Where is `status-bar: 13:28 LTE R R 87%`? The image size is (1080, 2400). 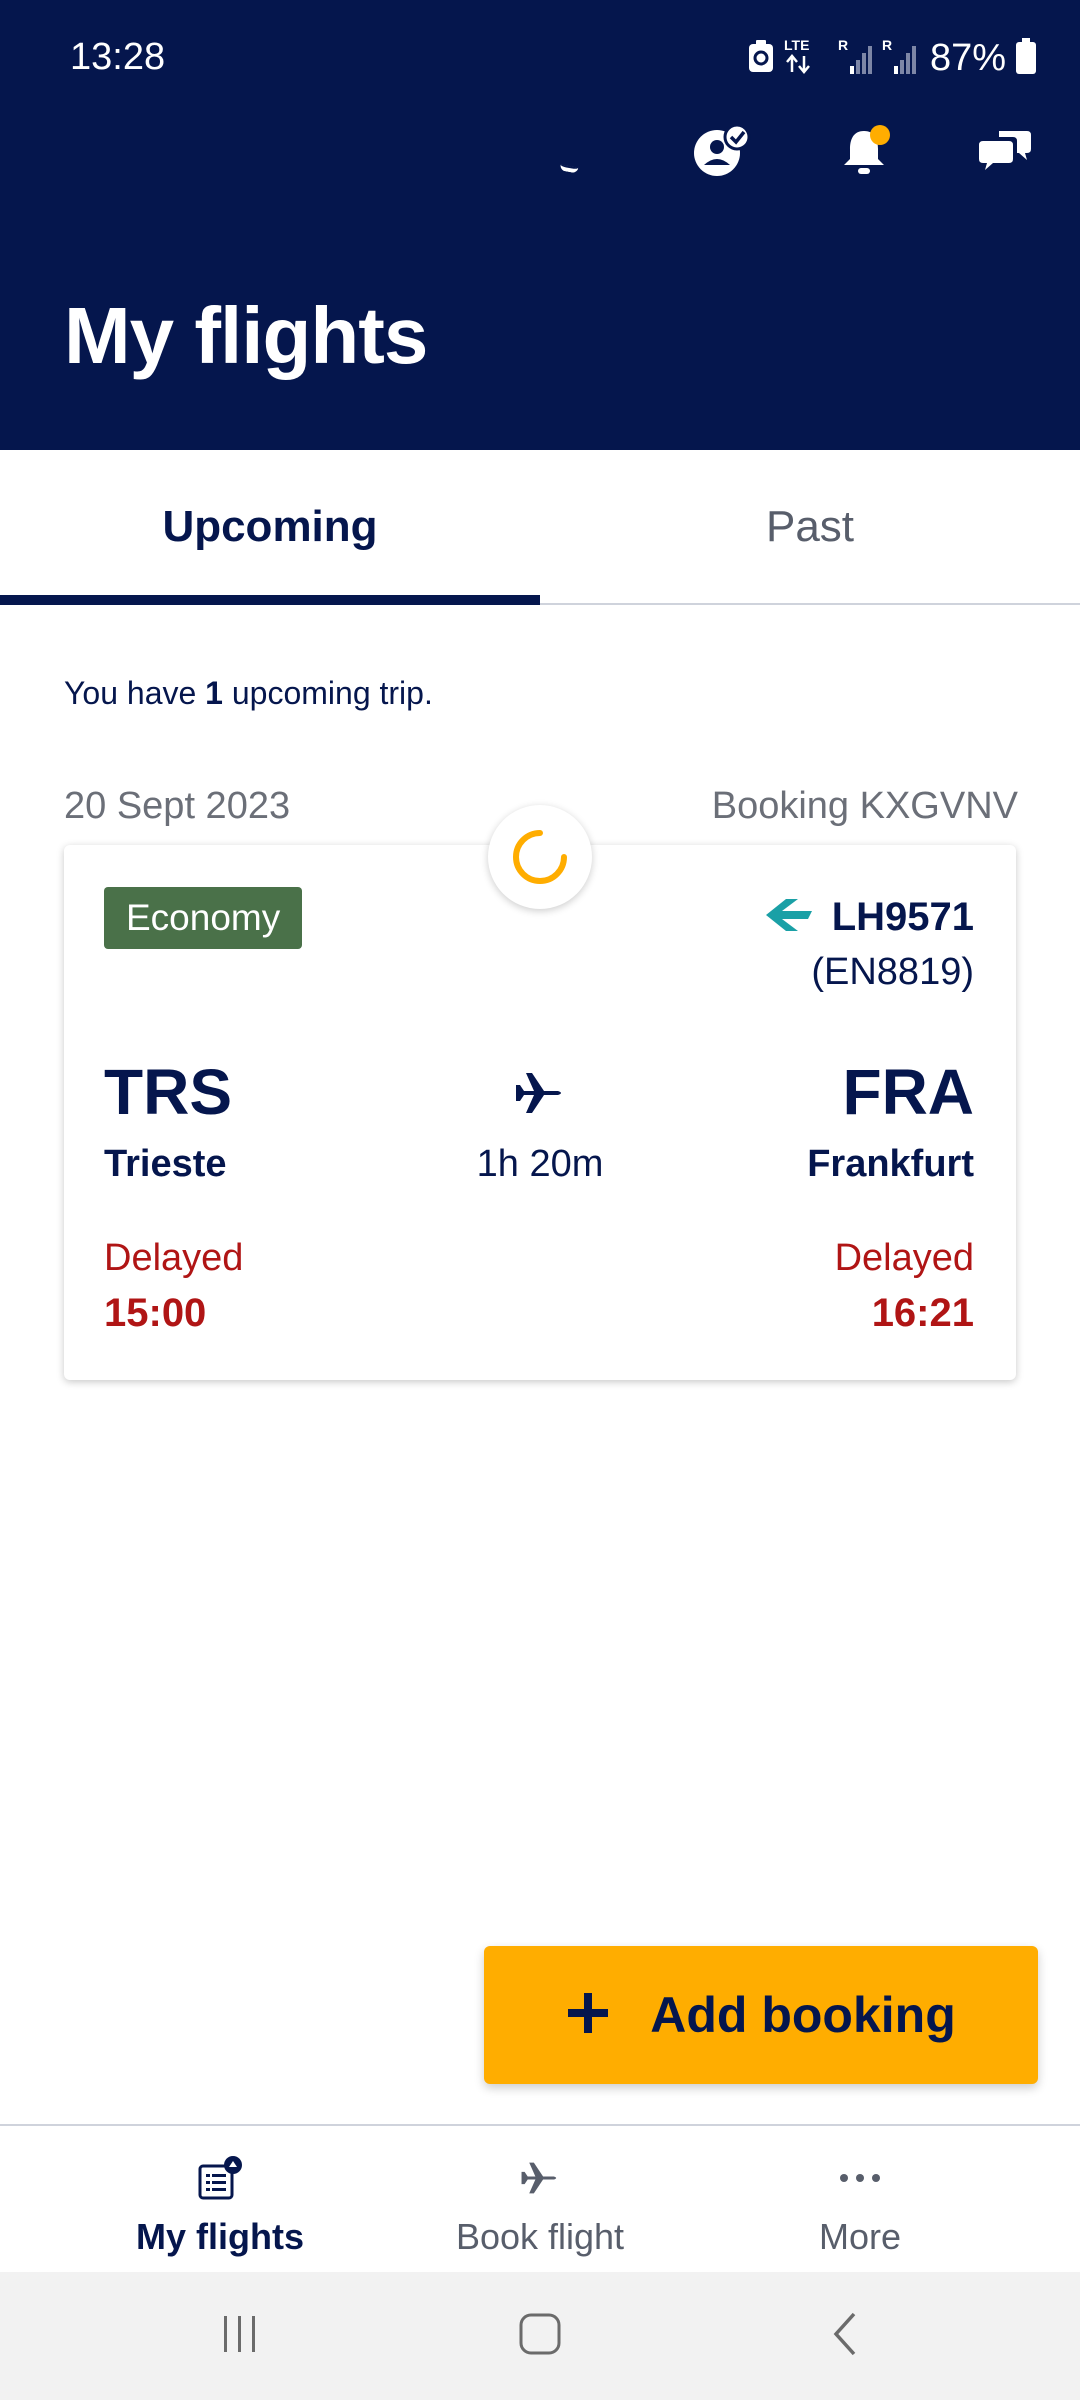
status-bar: 13:28 LTE R R 87% is located at coordinates (540, 55).